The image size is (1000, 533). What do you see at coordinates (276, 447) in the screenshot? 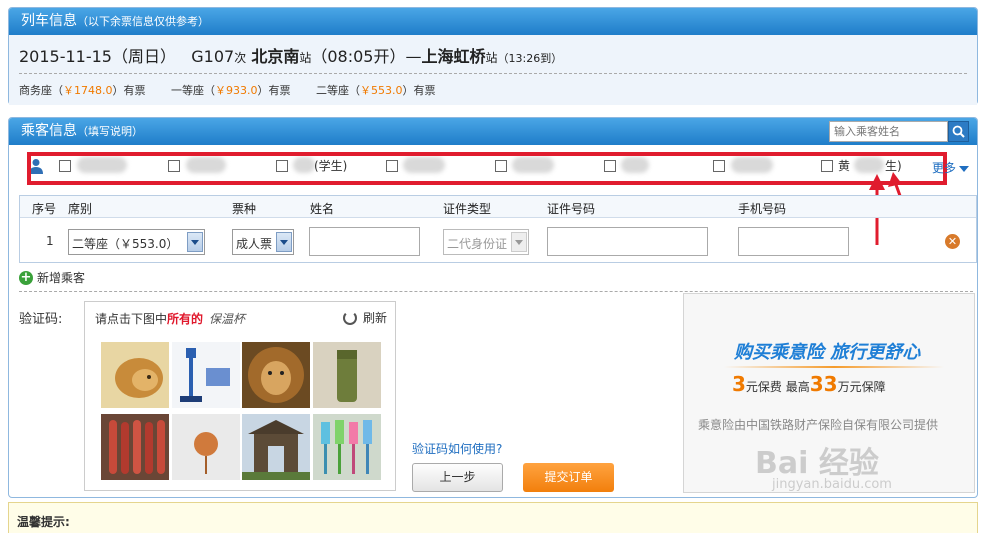
I see `captcha-image-archway` at bounding box center [276, 447].